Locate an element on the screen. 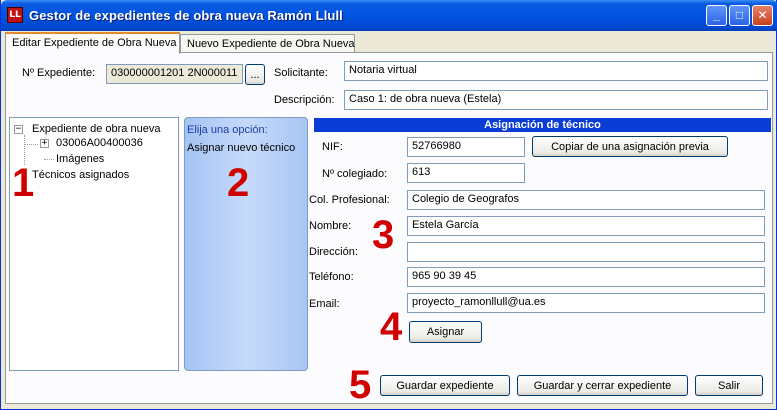  email-label: Email: is located at coordinates (324, 304).